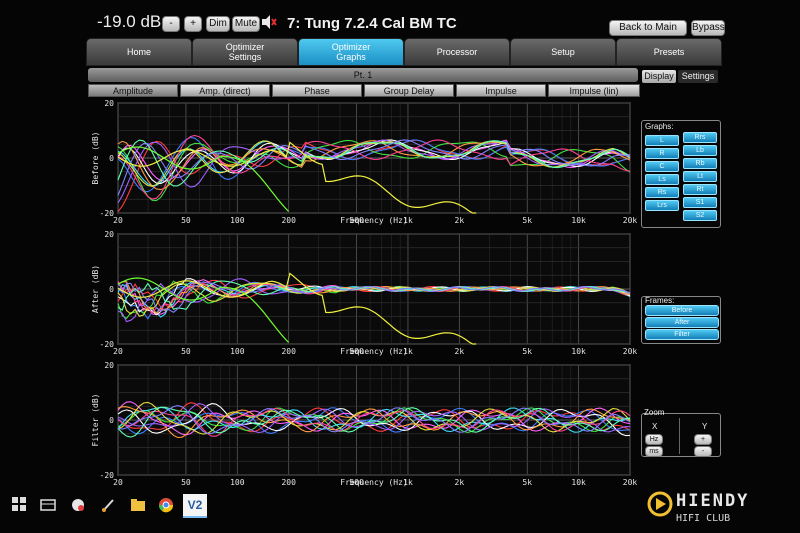 The width and height of the screenshot is (800, 533). I want to click on channel-lrs-button: Lrs, so click(662, 205).